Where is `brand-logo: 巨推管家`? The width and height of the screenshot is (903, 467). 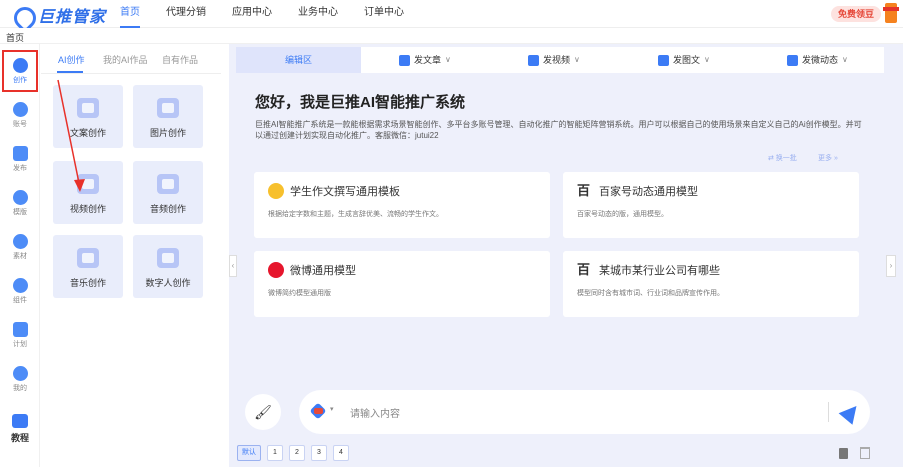
brand-logo: 巨推管家 is located at coordinates (60, 15).